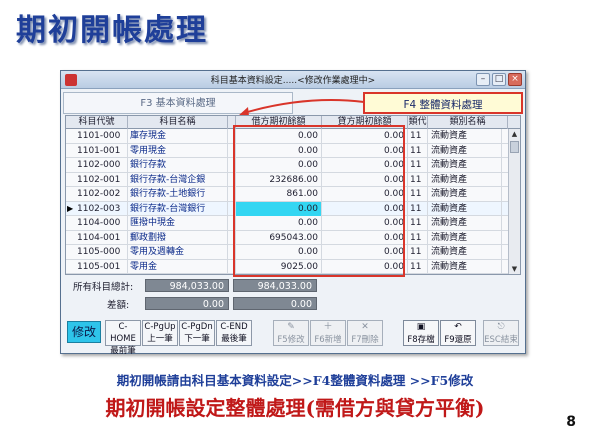  What do you see at coordinates (483, 79) in the screenshot?
I see `minimize-button: –` at bounding box center [483, 79].